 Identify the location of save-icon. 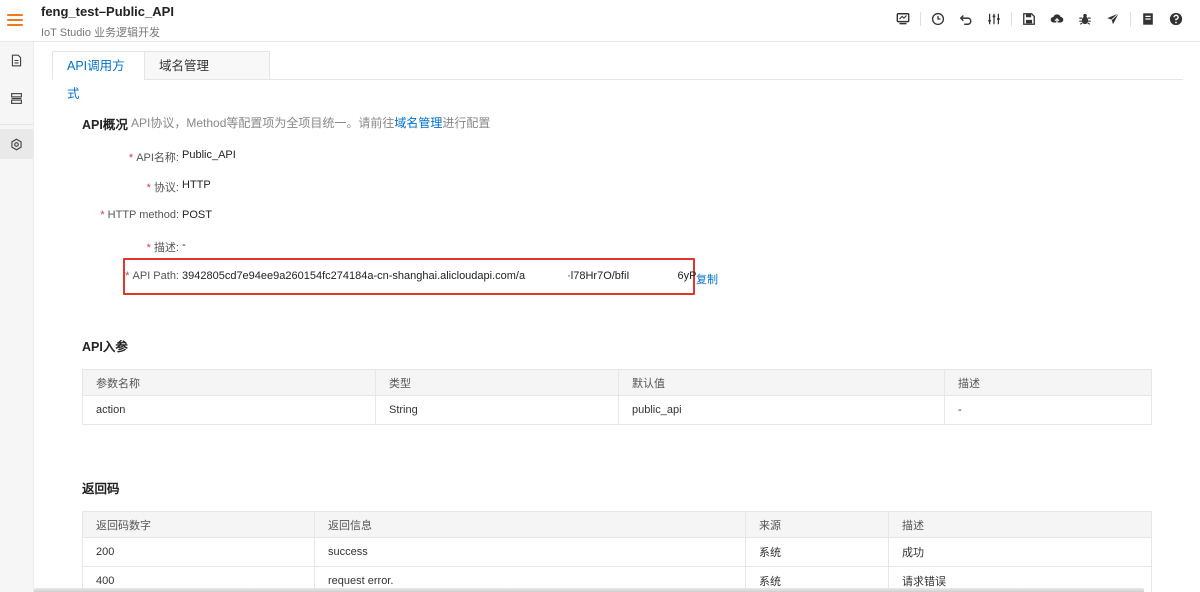
(1029, 19).